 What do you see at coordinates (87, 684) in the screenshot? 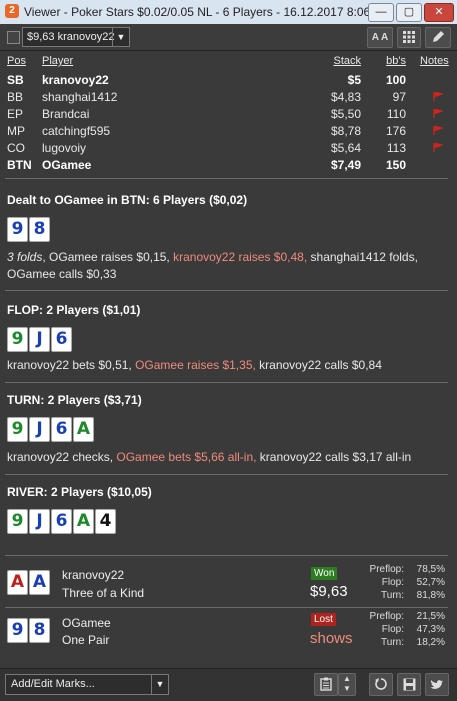
I see `marks-dropdown: Add/Edit Marks... ▼` at bounding box center [87, 684].